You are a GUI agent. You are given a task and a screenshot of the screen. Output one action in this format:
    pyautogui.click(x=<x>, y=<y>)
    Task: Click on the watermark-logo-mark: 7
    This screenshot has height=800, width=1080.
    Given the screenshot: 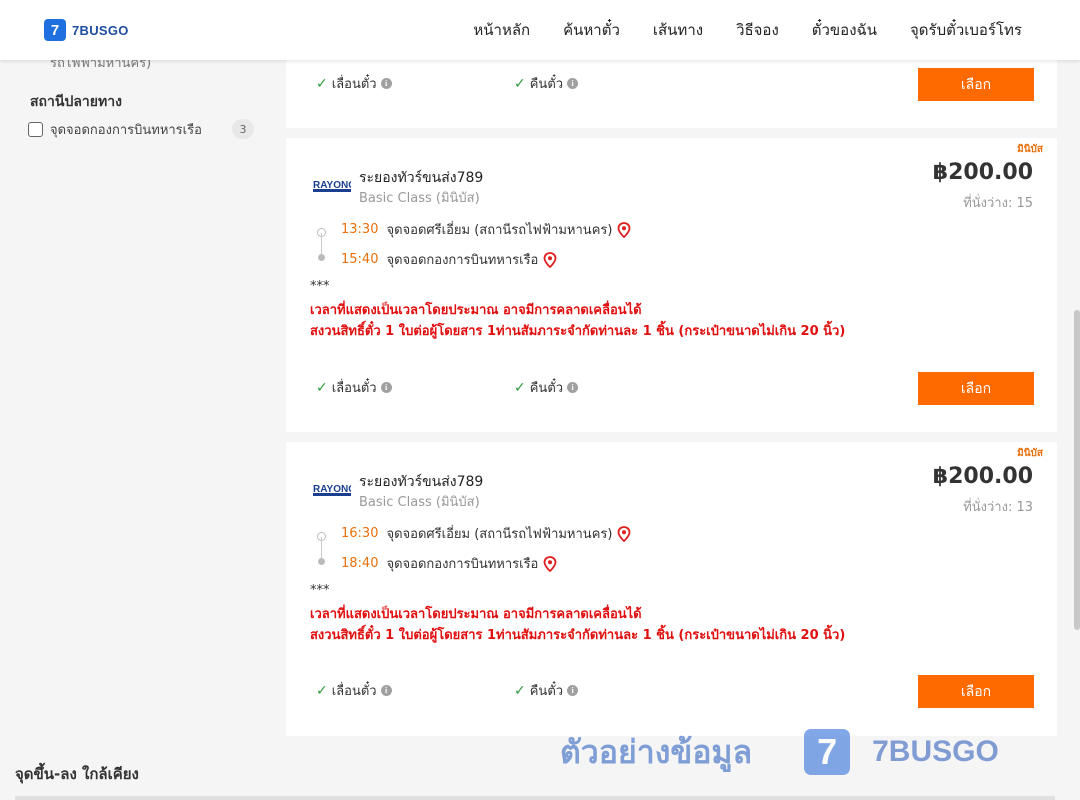 What is the action you would take?
    pyautogui.click(x=827, y=752)
    